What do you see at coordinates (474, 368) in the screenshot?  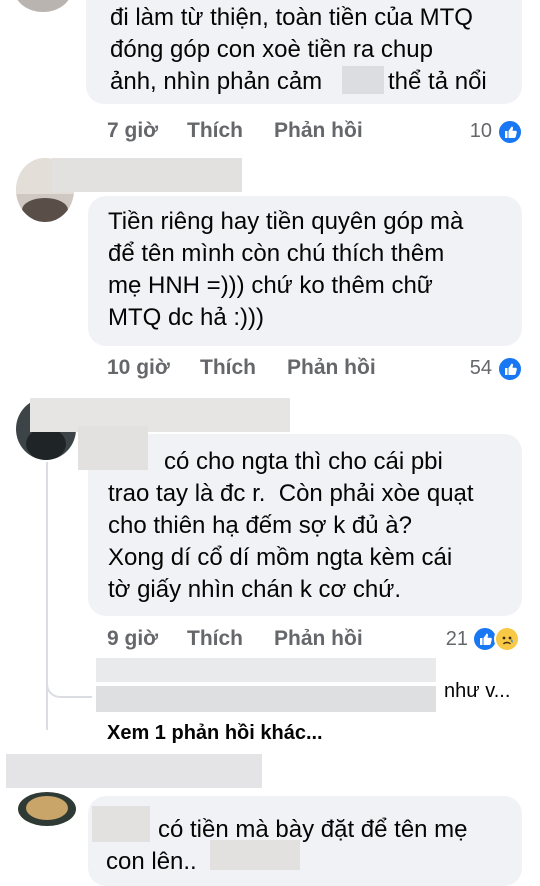 I see `reaction-count: 54` at bounding box center [474, 368].